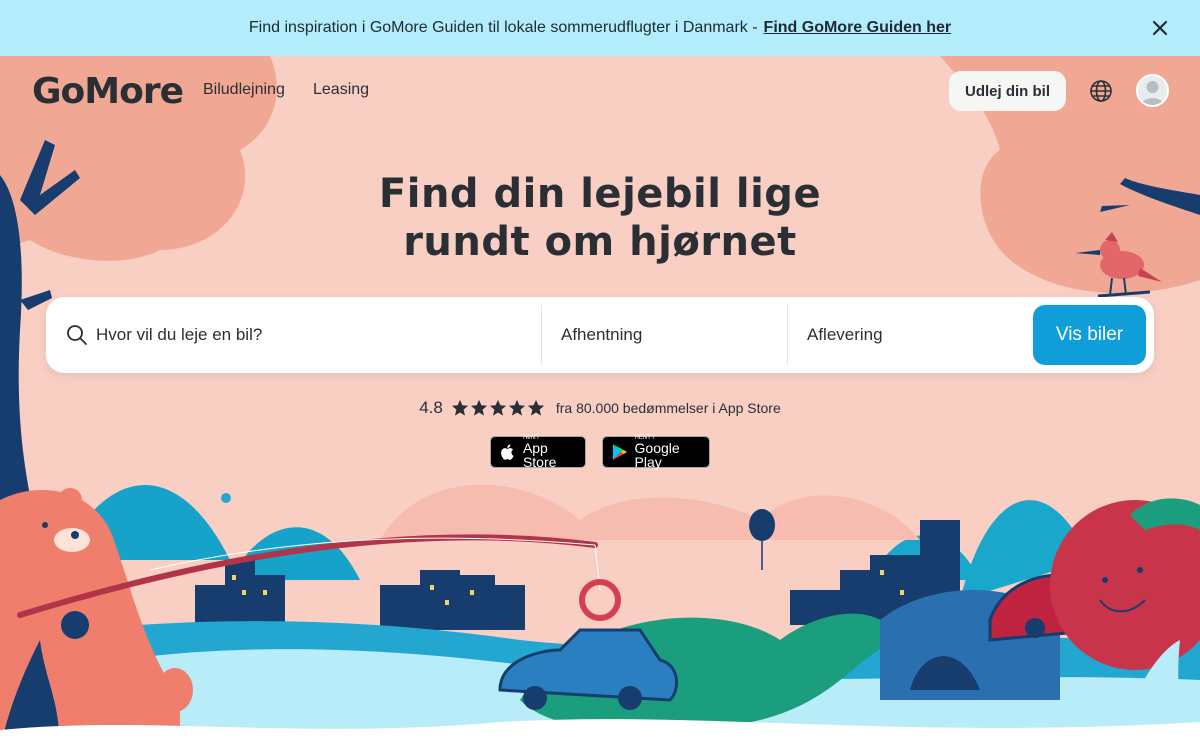 This screenshot has height=750, width=1200. I want to click on rating-score: 4.8, so click(431, 407).